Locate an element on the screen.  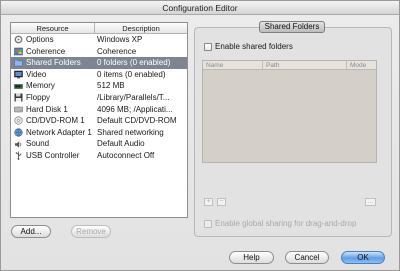
window-title: Configuration Editor is located at coordinates (200, 8).